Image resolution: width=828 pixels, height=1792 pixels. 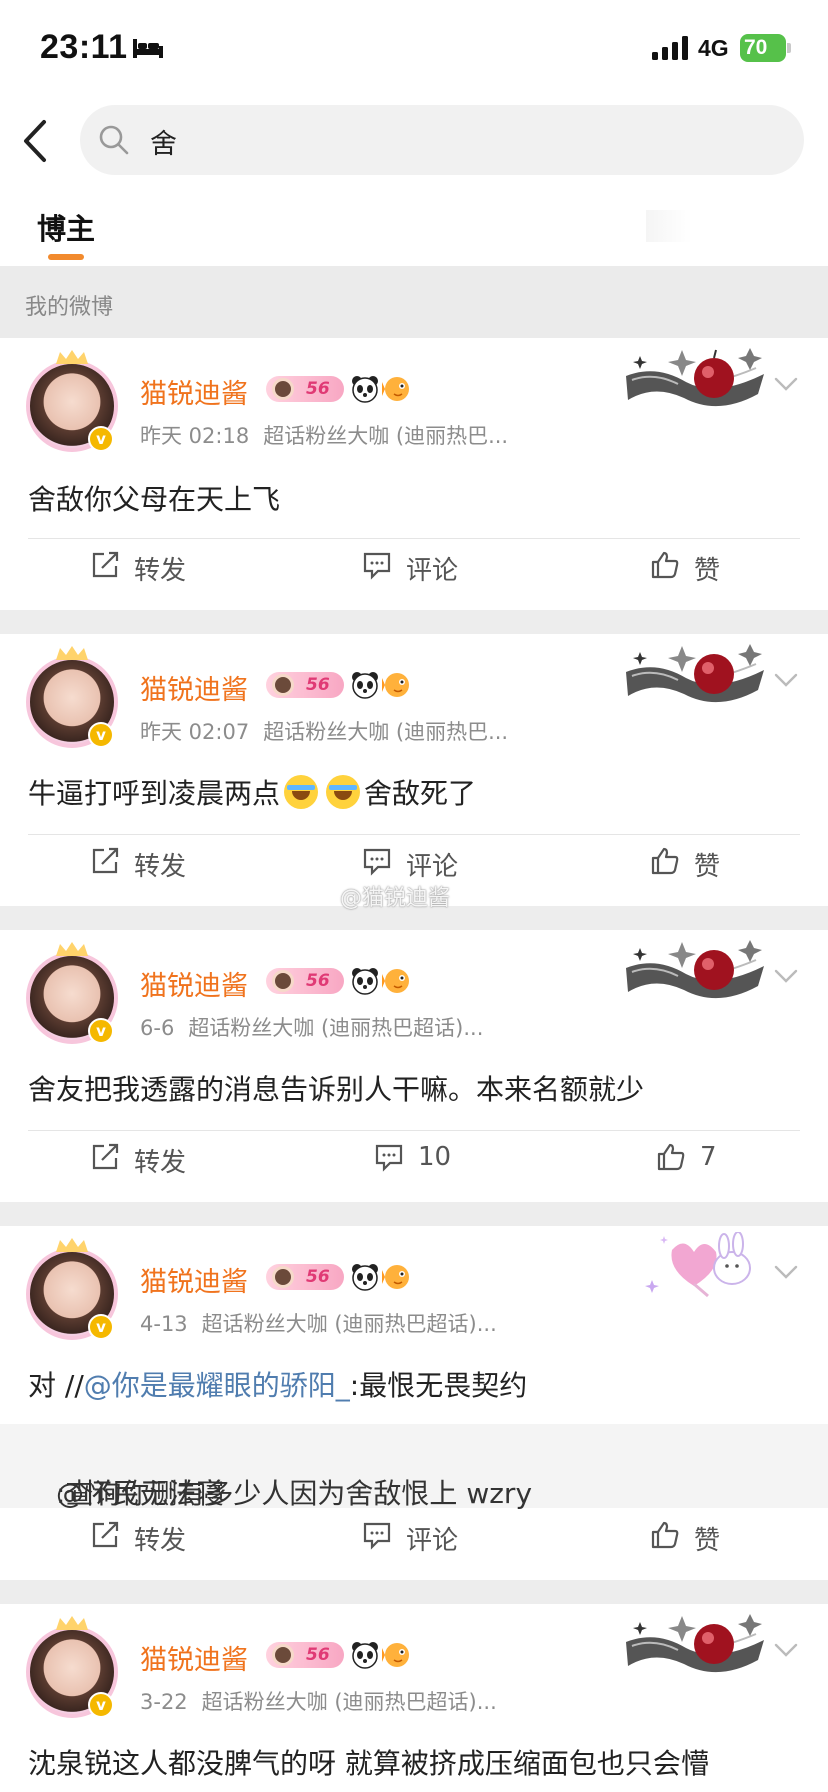 What do you see at coordinates (148, 48) in the screenshot?
I see `bed-icon` at bounding box center [148, 48].